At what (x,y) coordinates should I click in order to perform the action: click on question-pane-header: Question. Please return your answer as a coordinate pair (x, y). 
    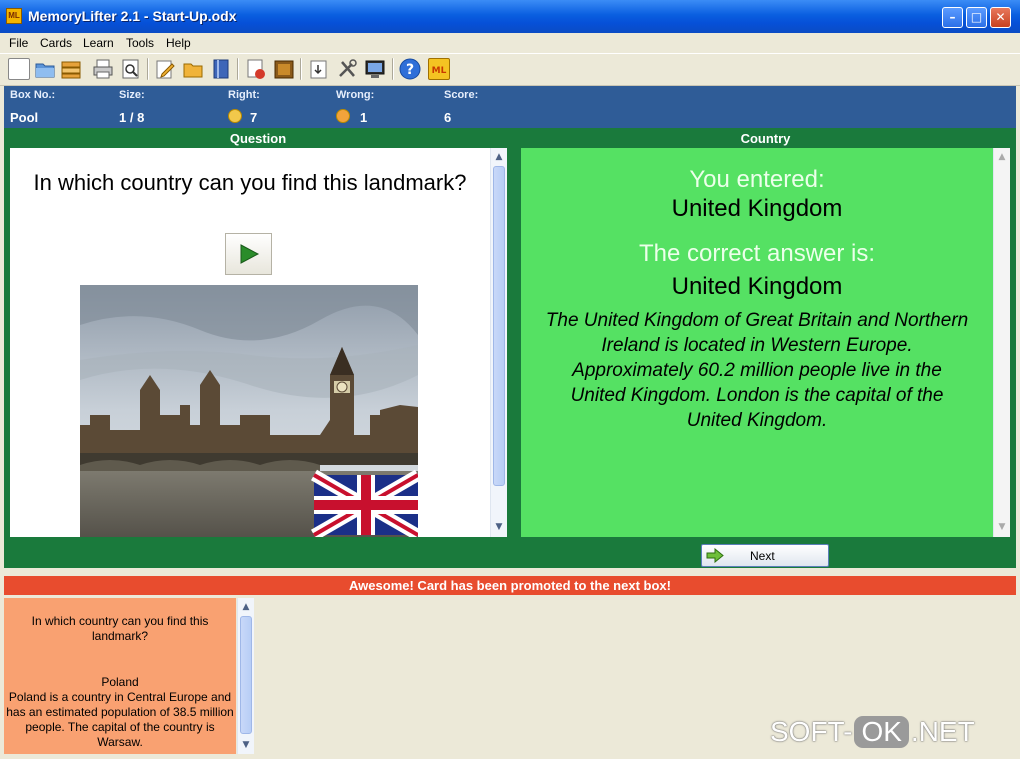
    Looking at the image, I should click on (258, 138).